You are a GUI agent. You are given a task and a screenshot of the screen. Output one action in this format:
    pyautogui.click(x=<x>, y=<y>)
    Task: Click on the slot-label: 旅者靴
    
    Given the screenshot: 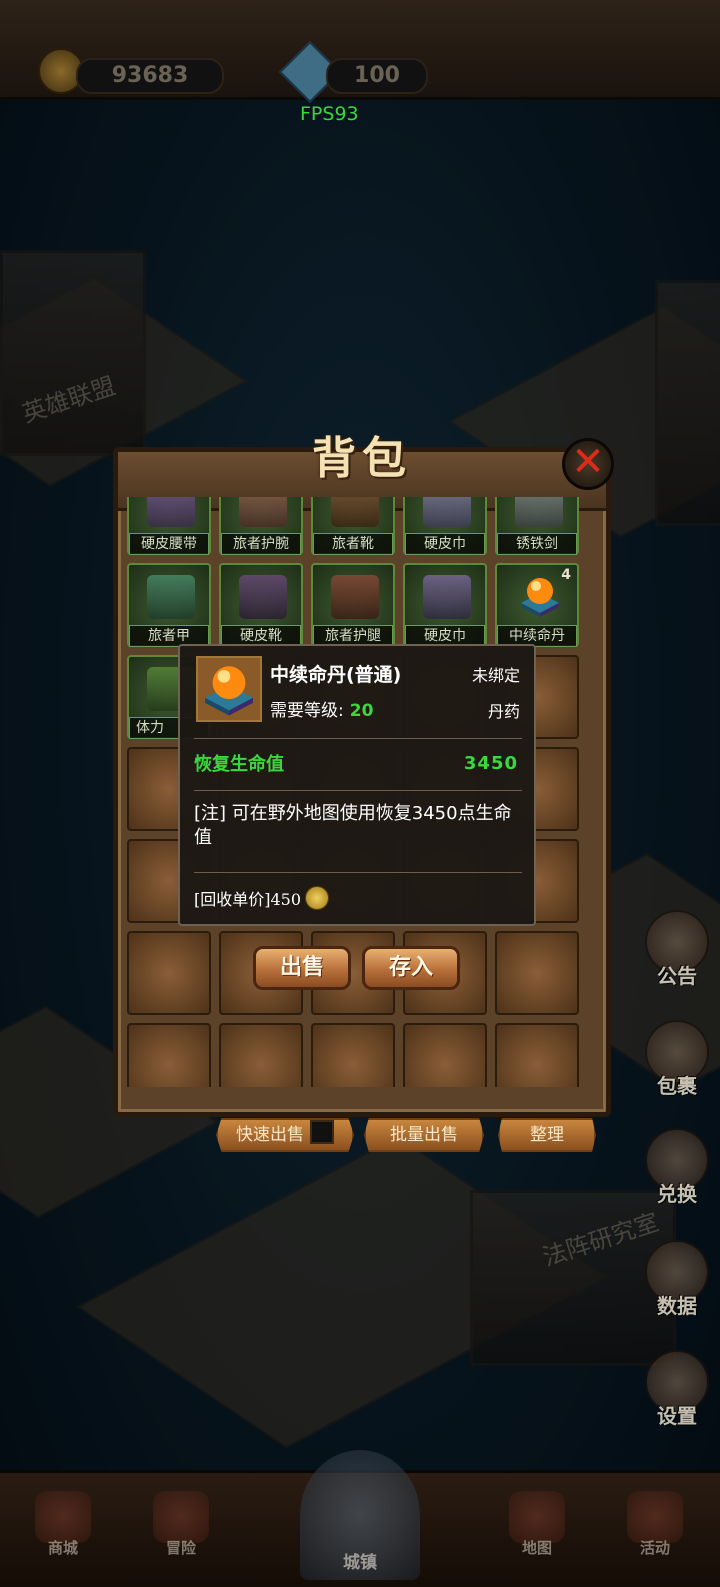 What is the action you would take?
    pyautogui.click(x=353, y=544)
    